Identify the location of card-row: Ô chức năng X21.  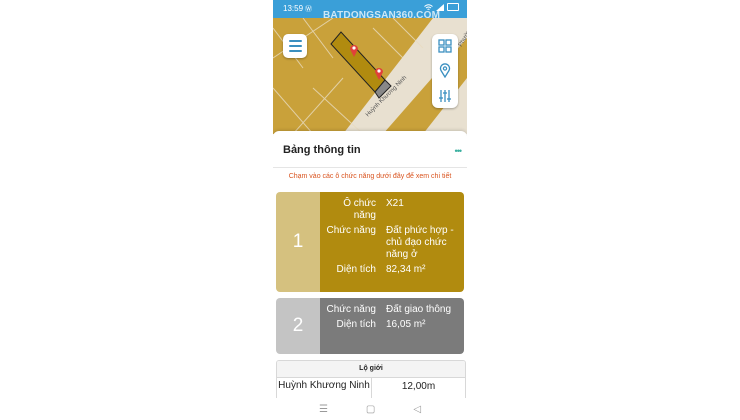
(392, 210).